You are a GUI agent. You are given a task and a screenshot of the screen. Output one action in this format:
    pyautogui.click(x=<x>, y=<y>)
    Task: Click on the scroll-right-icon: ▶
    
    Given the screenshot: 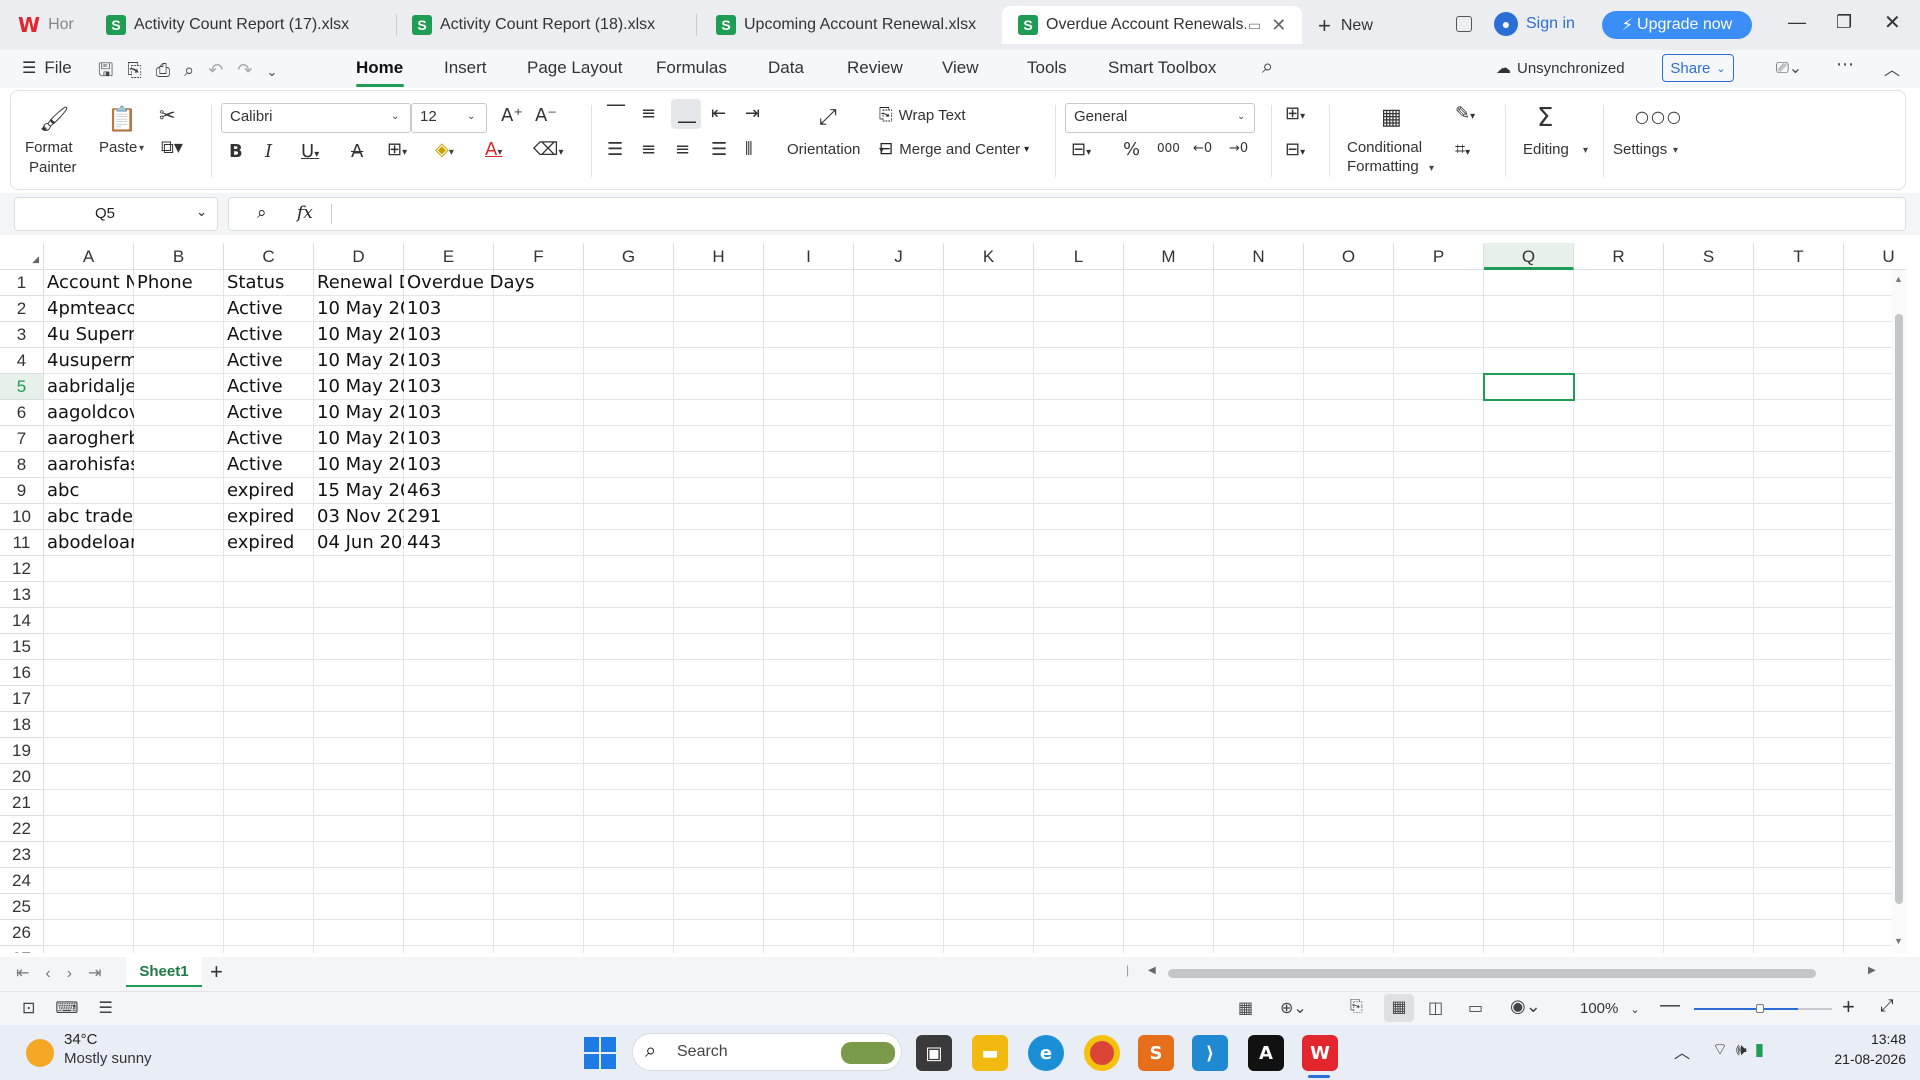 What is the action you would take?
    pyautogui.click(x=1872, y=970)
    